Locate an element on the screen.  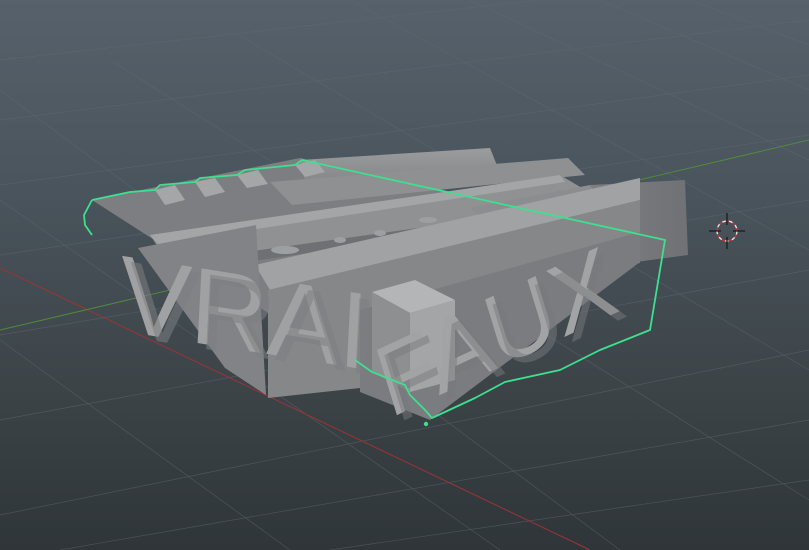
3d-cursor-icon is located at coordinates (727, 231).